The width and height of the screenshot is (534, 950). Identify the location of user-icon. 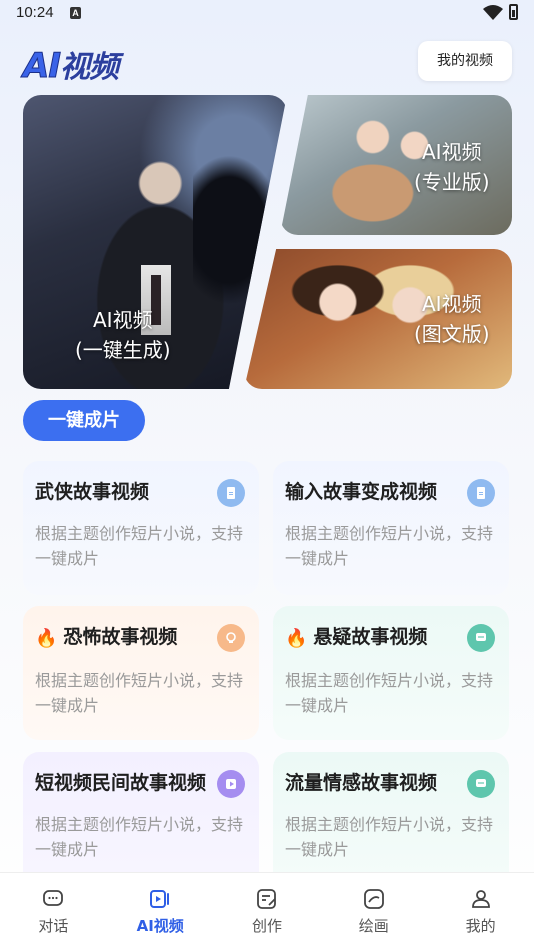
(480, 899).